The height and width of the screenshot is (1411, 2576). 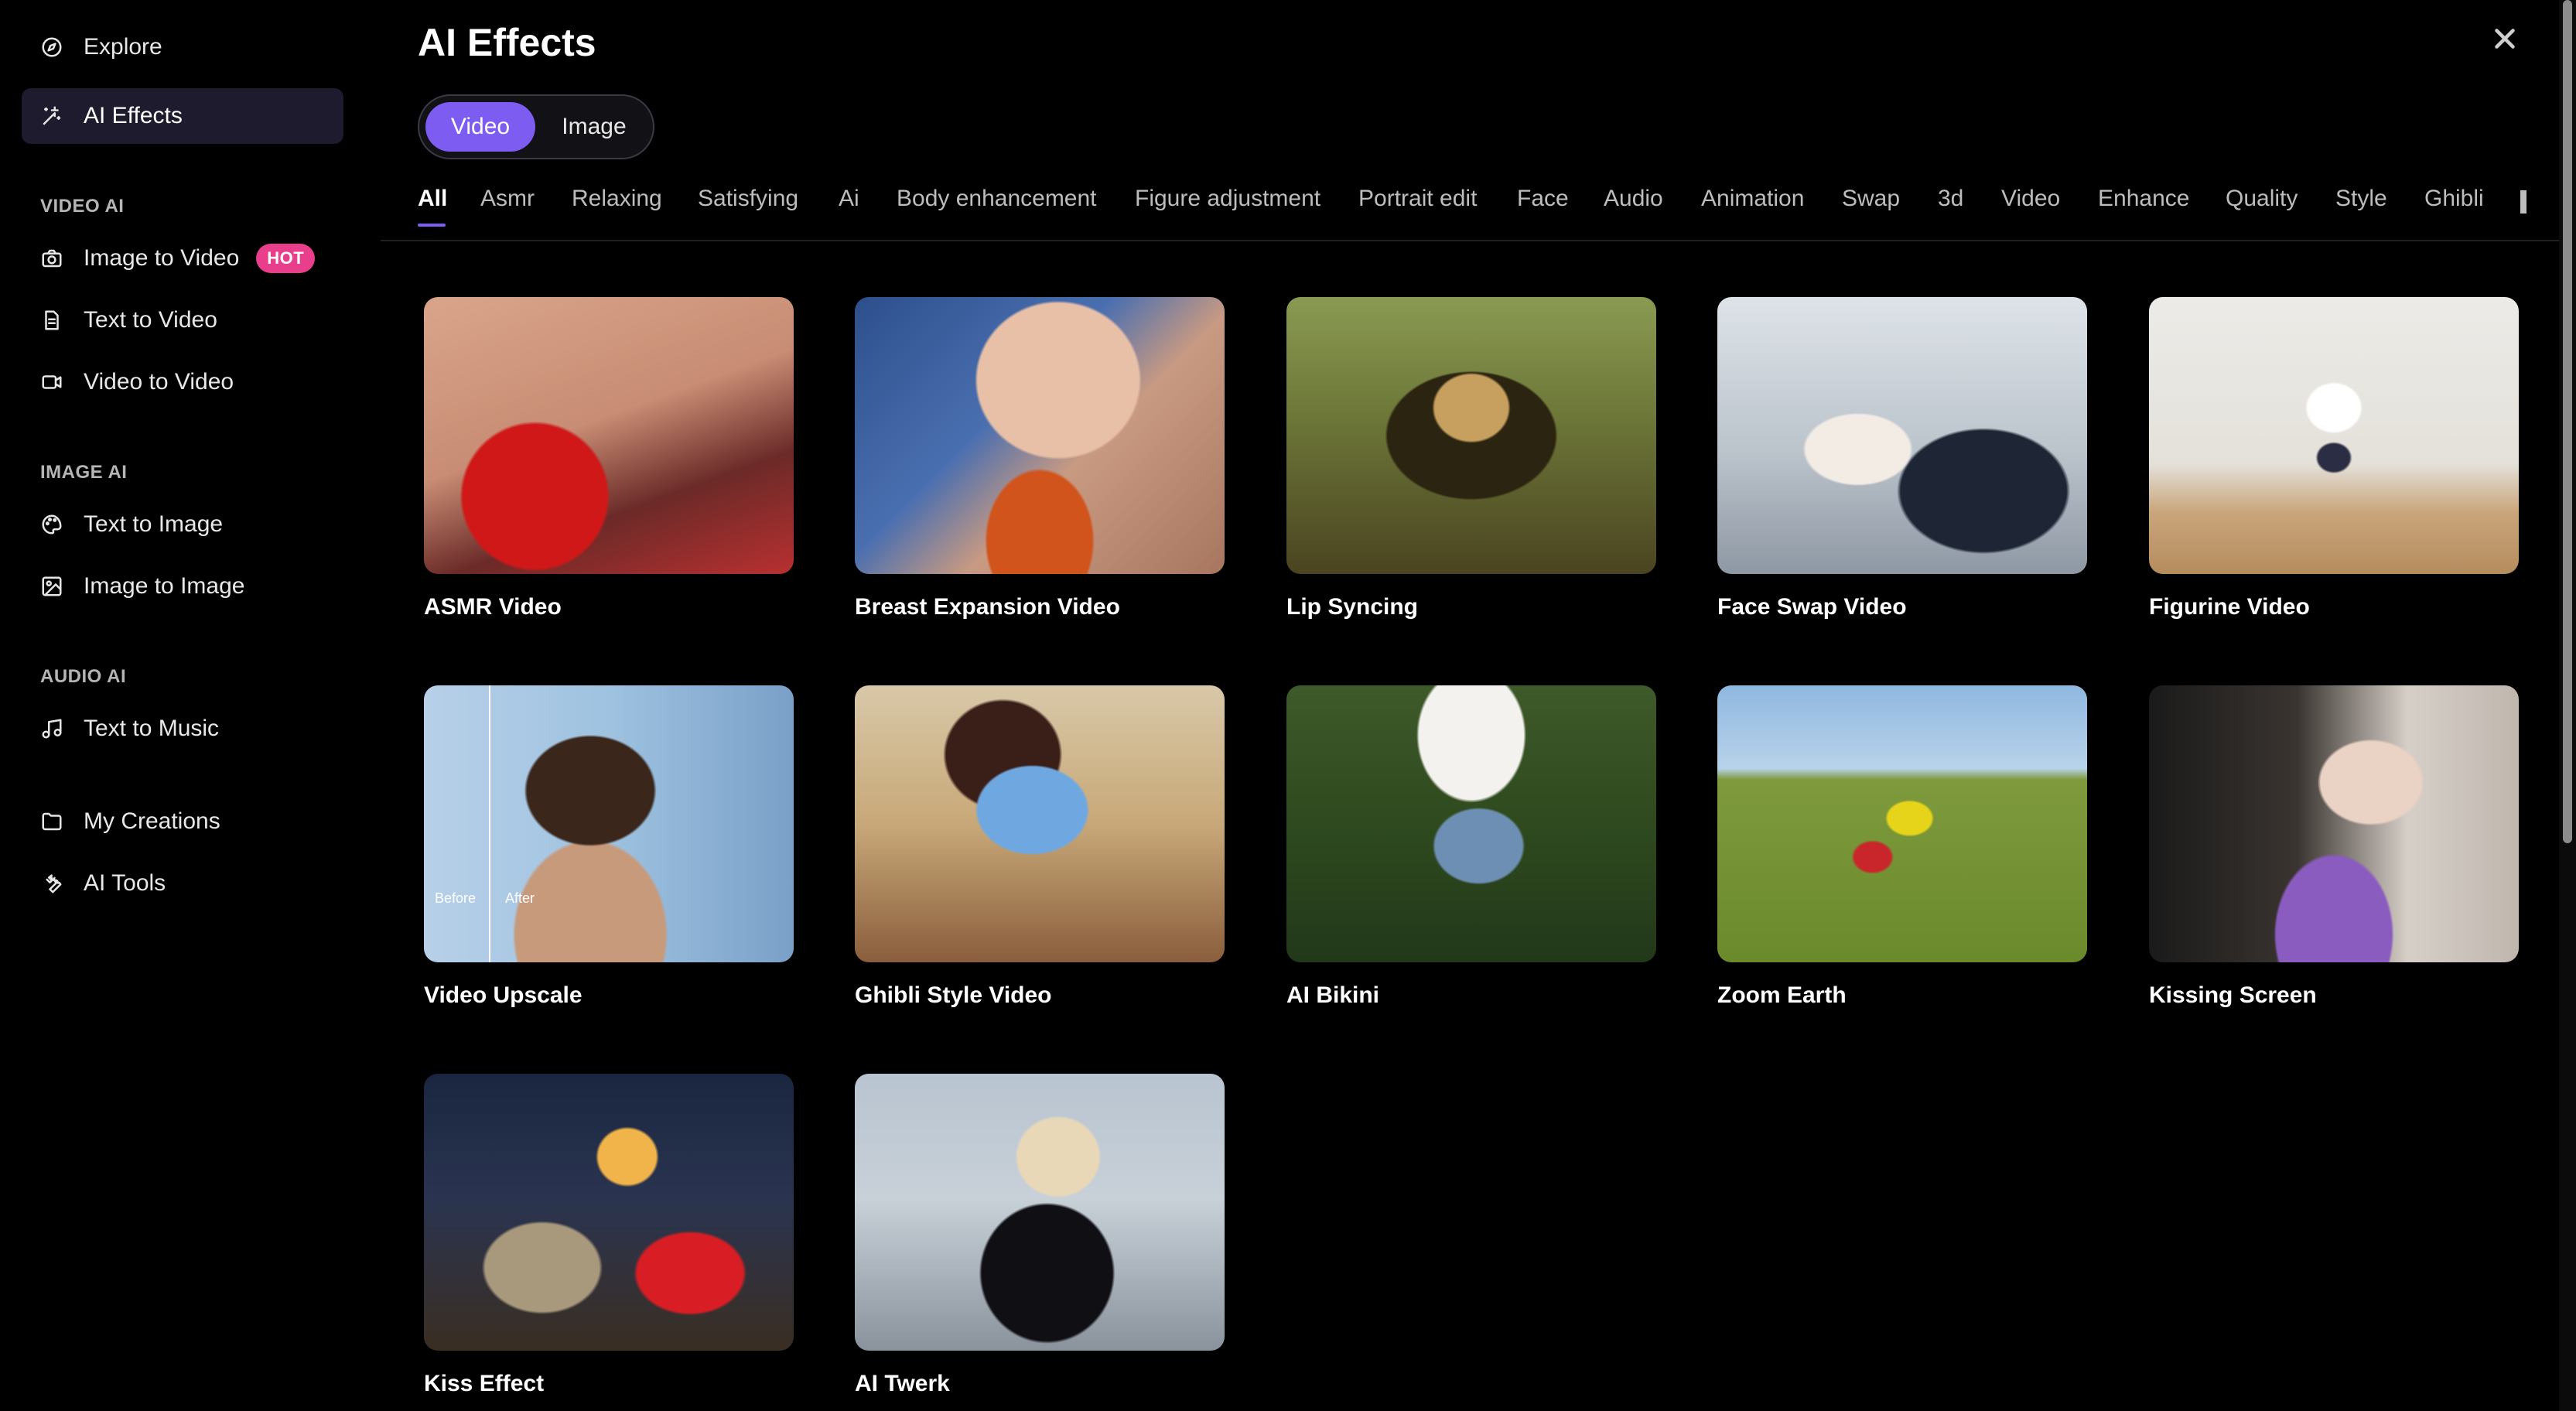 I want to click on card-title: Kissing Screen, so click(x=2233, y=995).